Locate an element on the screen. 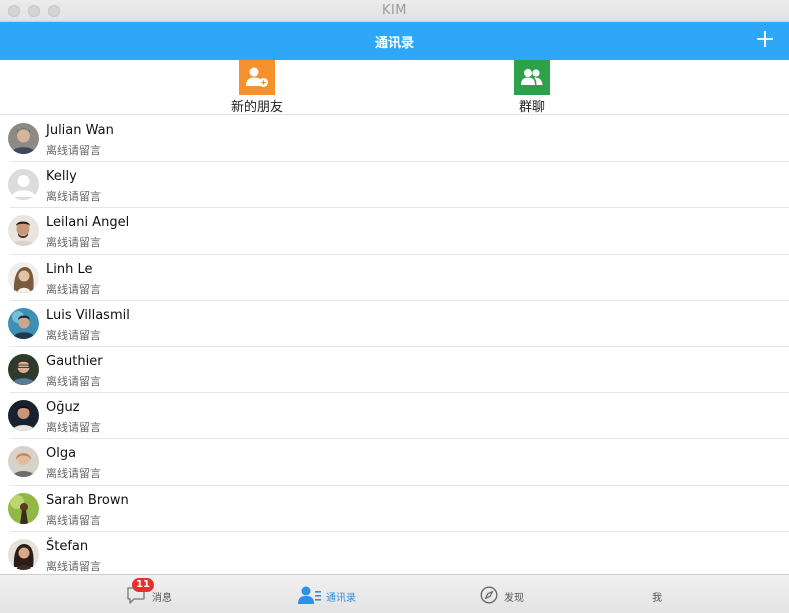 The width and height of the screenshot is (789, 613). new-friends-label: 新的朋友 is located at coordinates (256, 107).